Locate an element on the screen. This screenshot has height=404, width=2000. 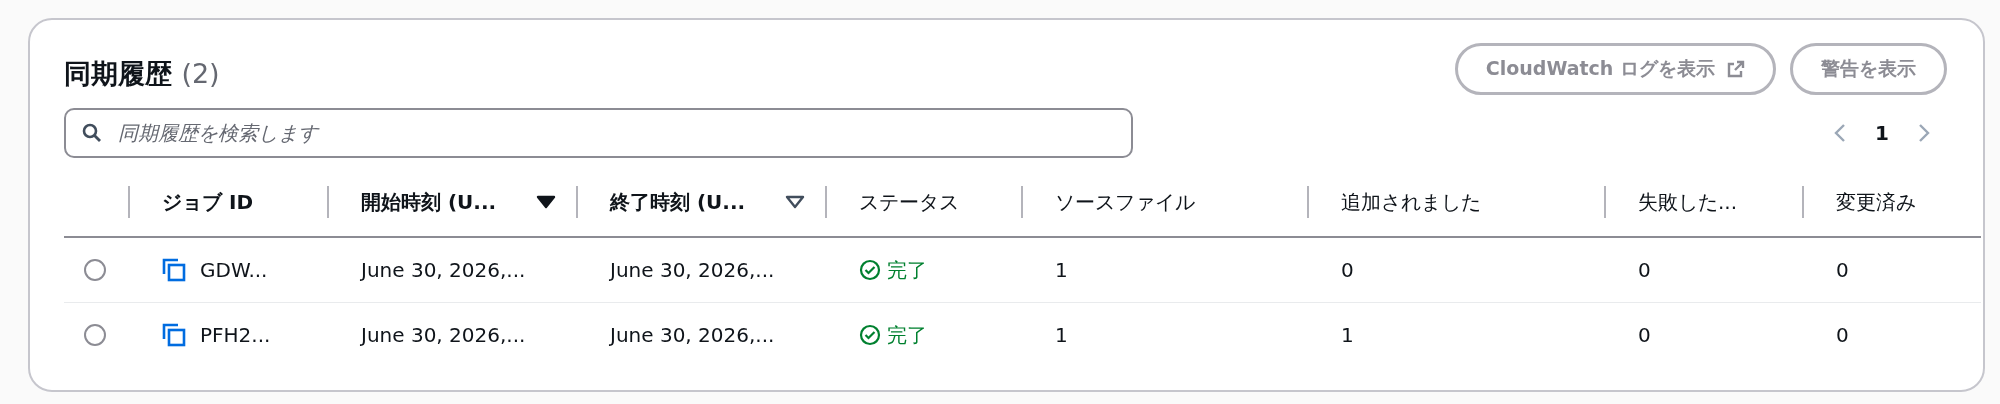
external-link-icon is located at coordinates (1736, 69).